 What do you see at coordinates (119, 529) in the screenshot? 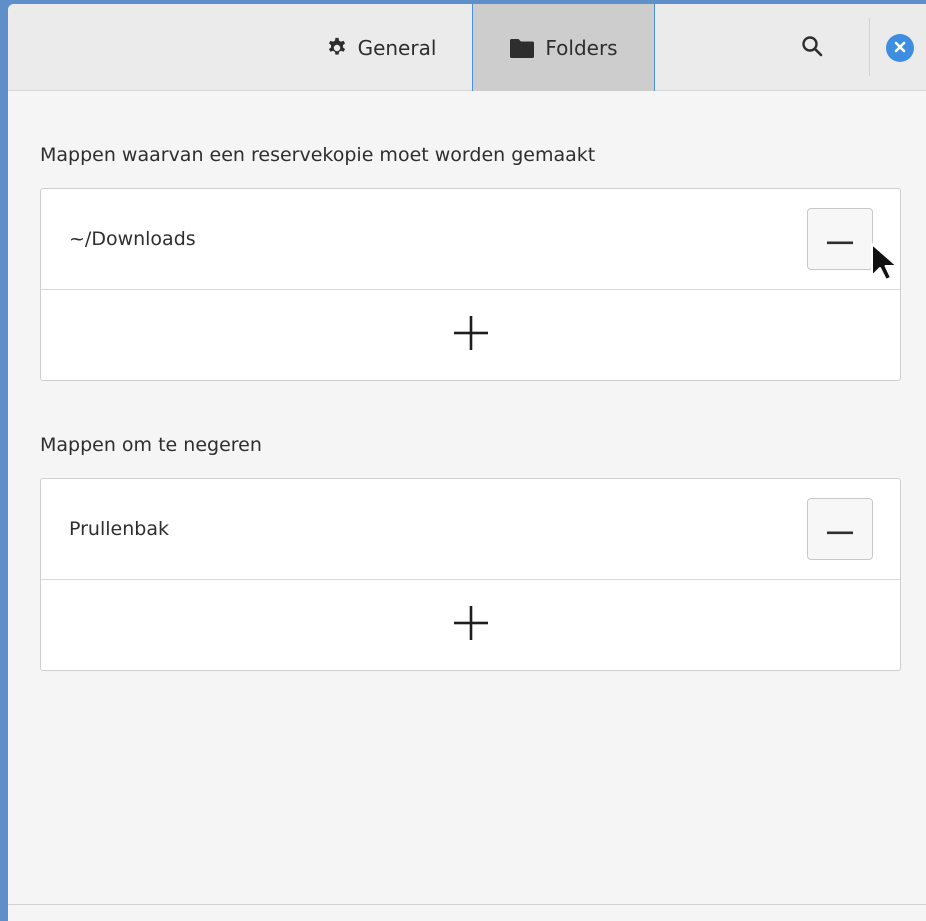
I see `folder-path-label: Prullenbak` at bounding box center [119, 529].